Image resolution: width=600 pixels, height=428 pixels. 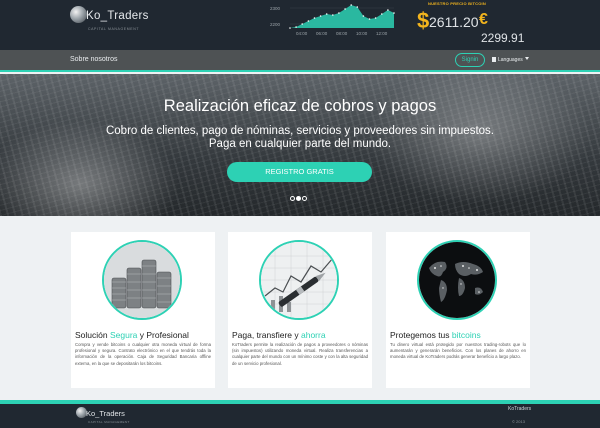 What do you see at coordinates (470, 60) in the screenshot?
I see `signin-button: Signin` at bounding box center [470, 60].